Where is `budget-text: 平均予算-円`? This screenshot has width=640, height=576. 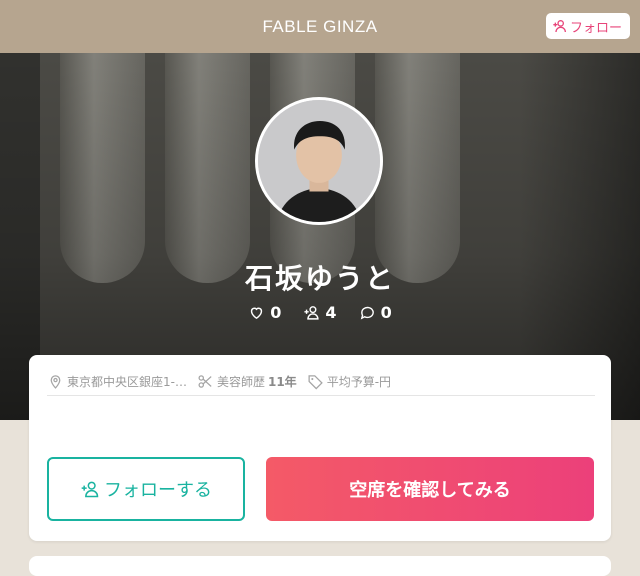 budget-text: 平均予算-円 is located at coordinates (359, 381).